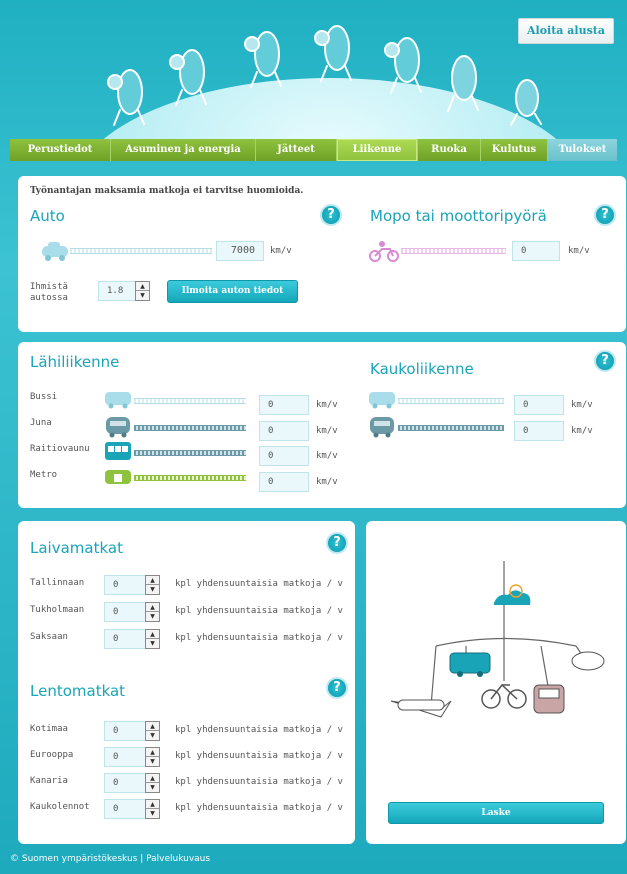 Image resolution: width=627 pixels, height=874 pixels. Describe the element at coordinates (536, 251) in the screenshot. I see `moto-km-field: 0` at that location.